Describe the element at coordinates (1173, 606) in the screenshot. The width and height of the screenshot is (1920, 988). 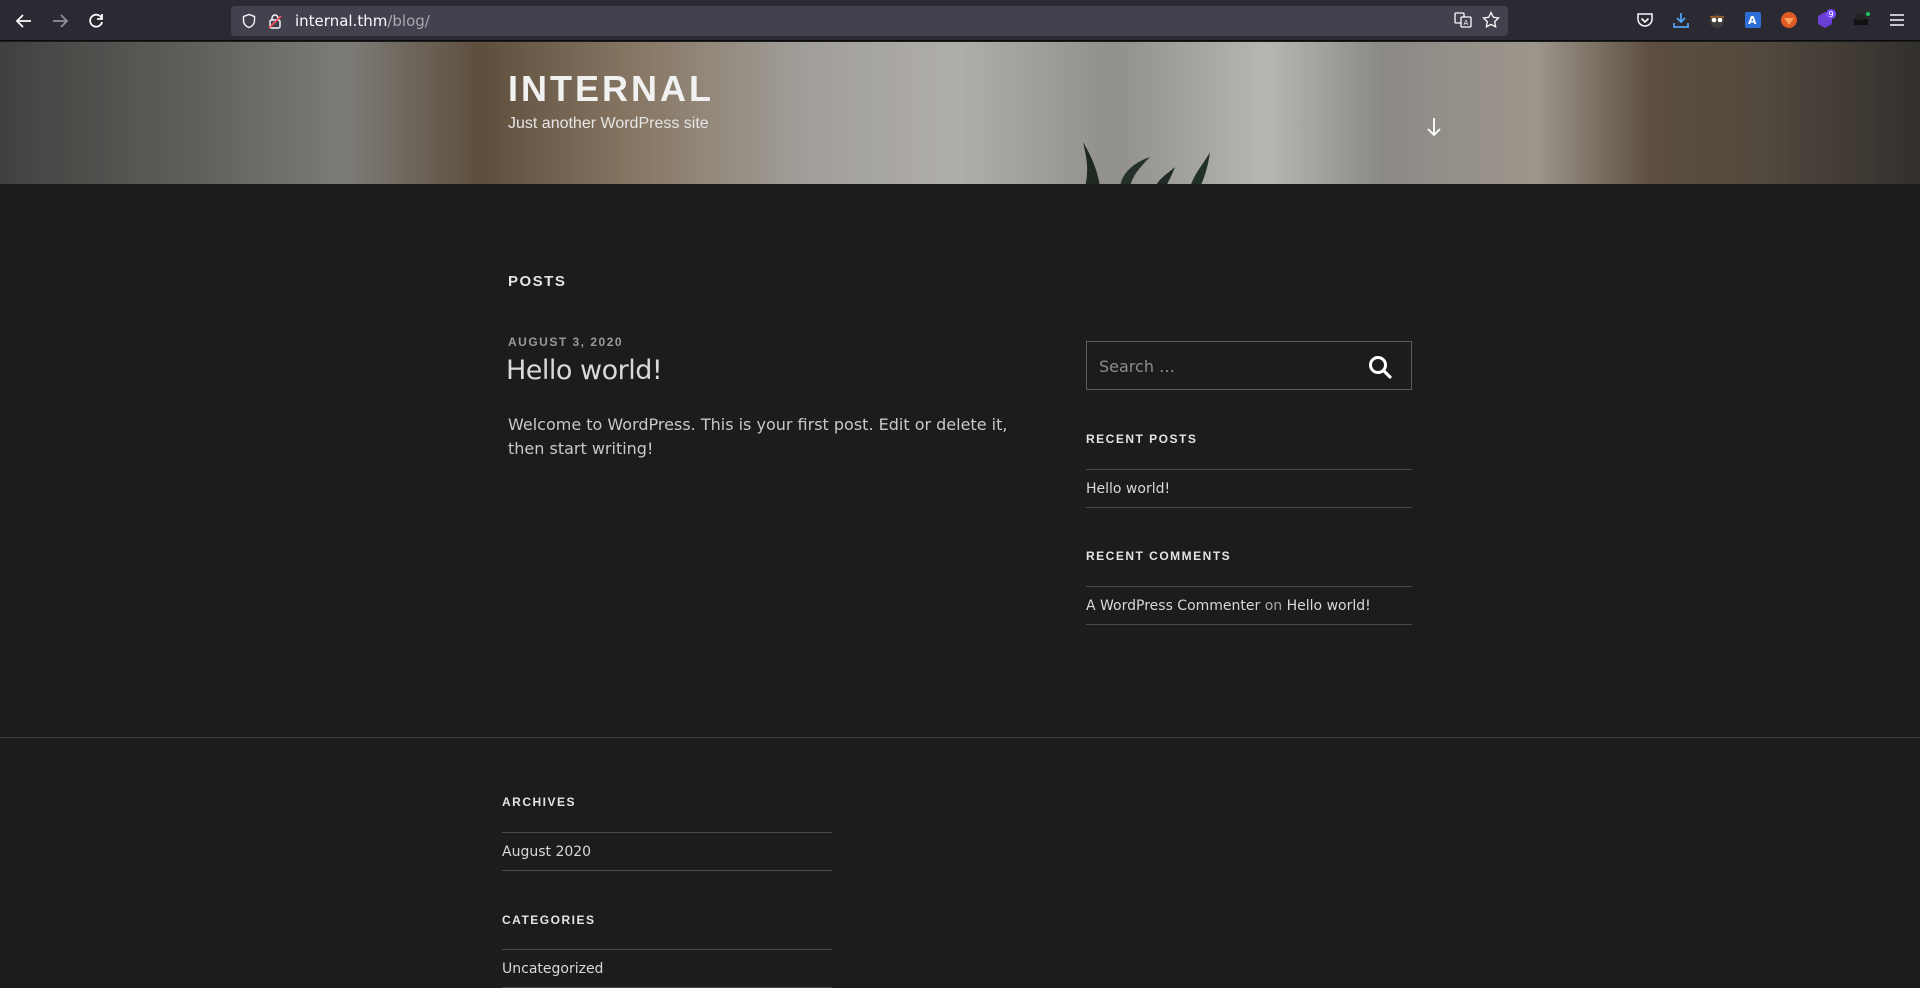
I see `comment-author-link: A WordPress Commenter` at that location.